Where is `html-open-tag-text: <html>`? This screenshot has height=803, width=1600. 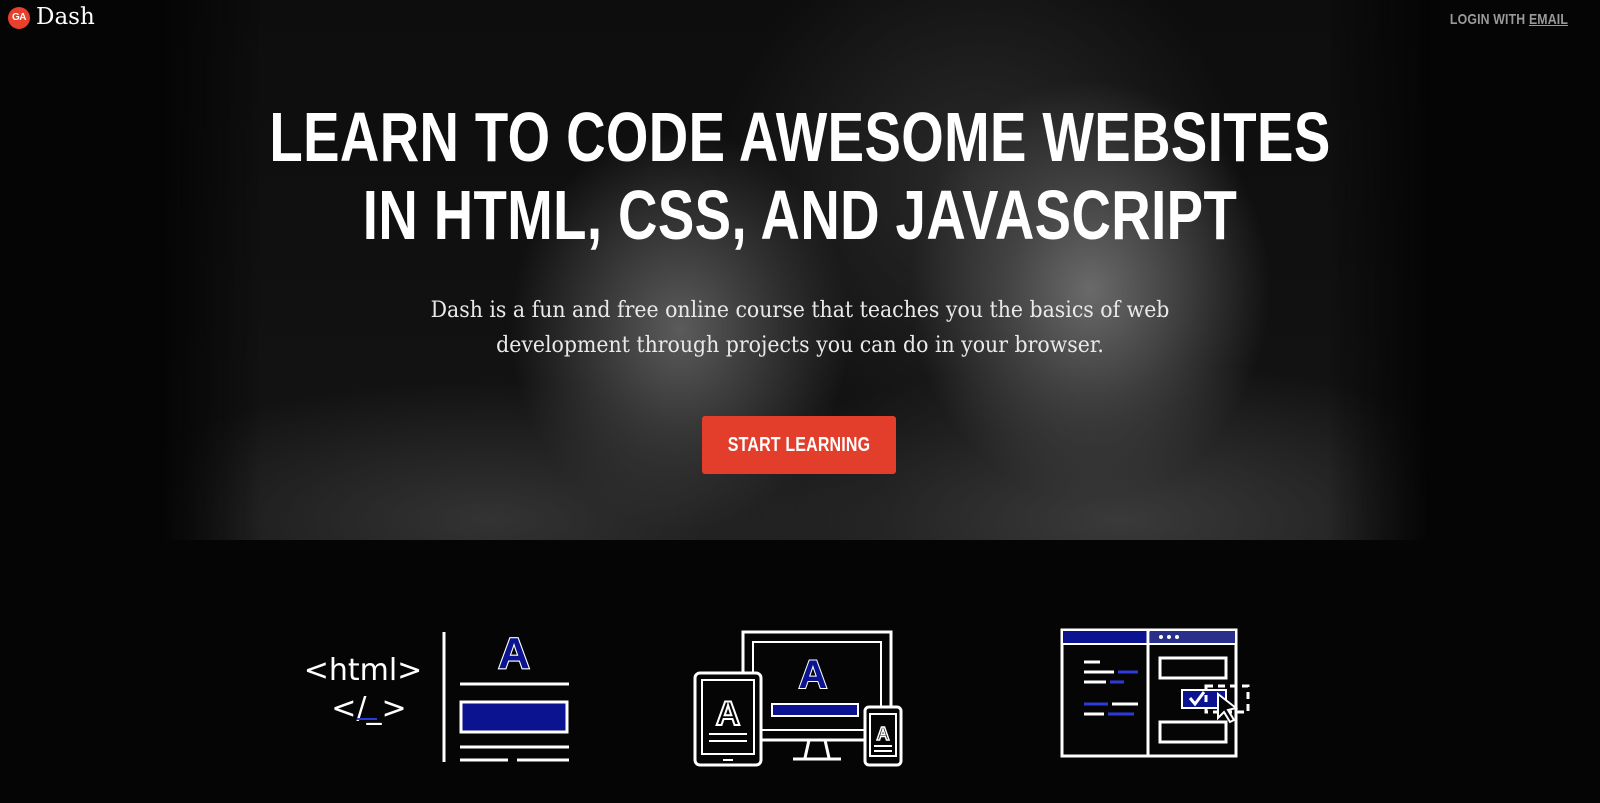
html-open-tag-text: <html> is located at coordinates (363, 670).